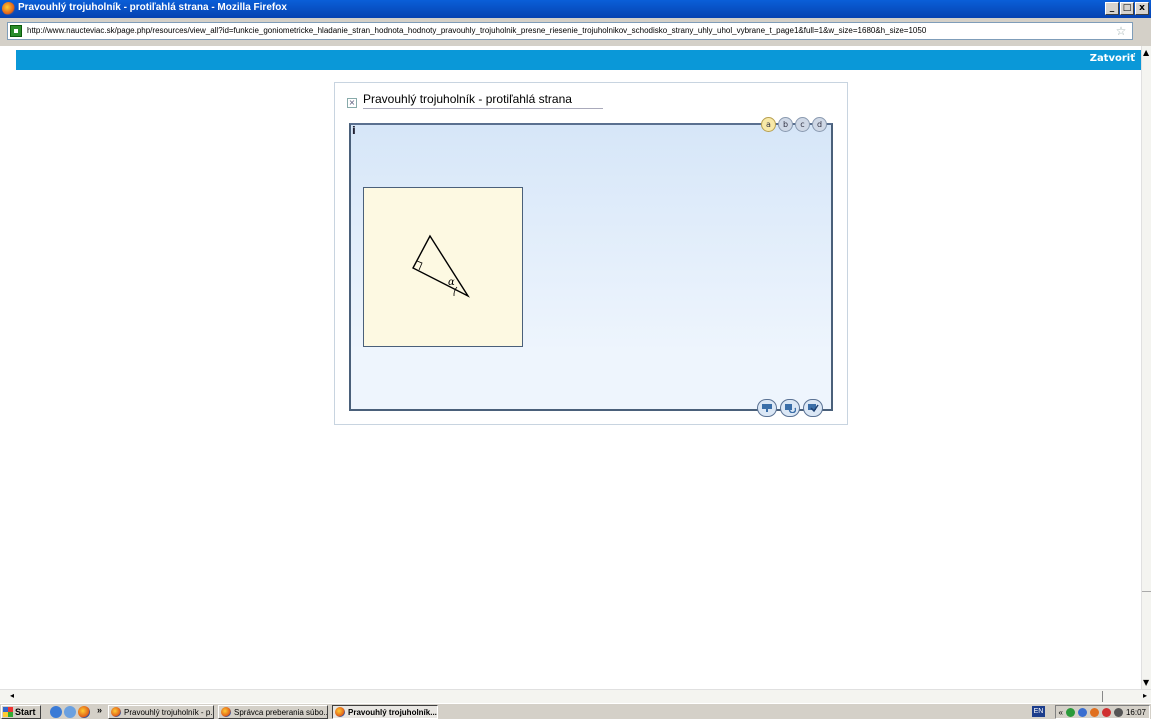  Describe the element at coordinates (802, 124) in the screenshot. I see `tab-c: c` at that location.